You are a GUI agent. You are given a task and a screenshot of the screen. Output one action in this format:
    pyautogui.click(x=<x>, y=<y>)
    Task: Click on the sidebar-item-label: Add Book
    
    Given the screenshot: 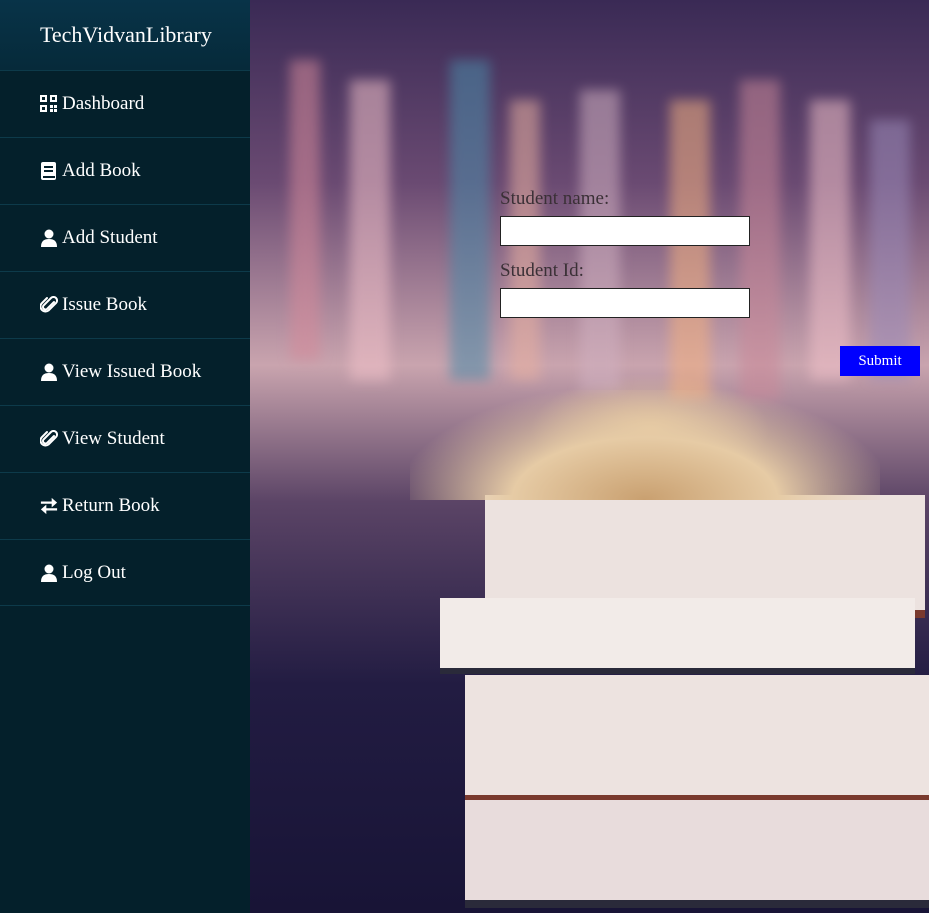 What is the action you would take?
    pyautogui.click(x=101, y=170)
    